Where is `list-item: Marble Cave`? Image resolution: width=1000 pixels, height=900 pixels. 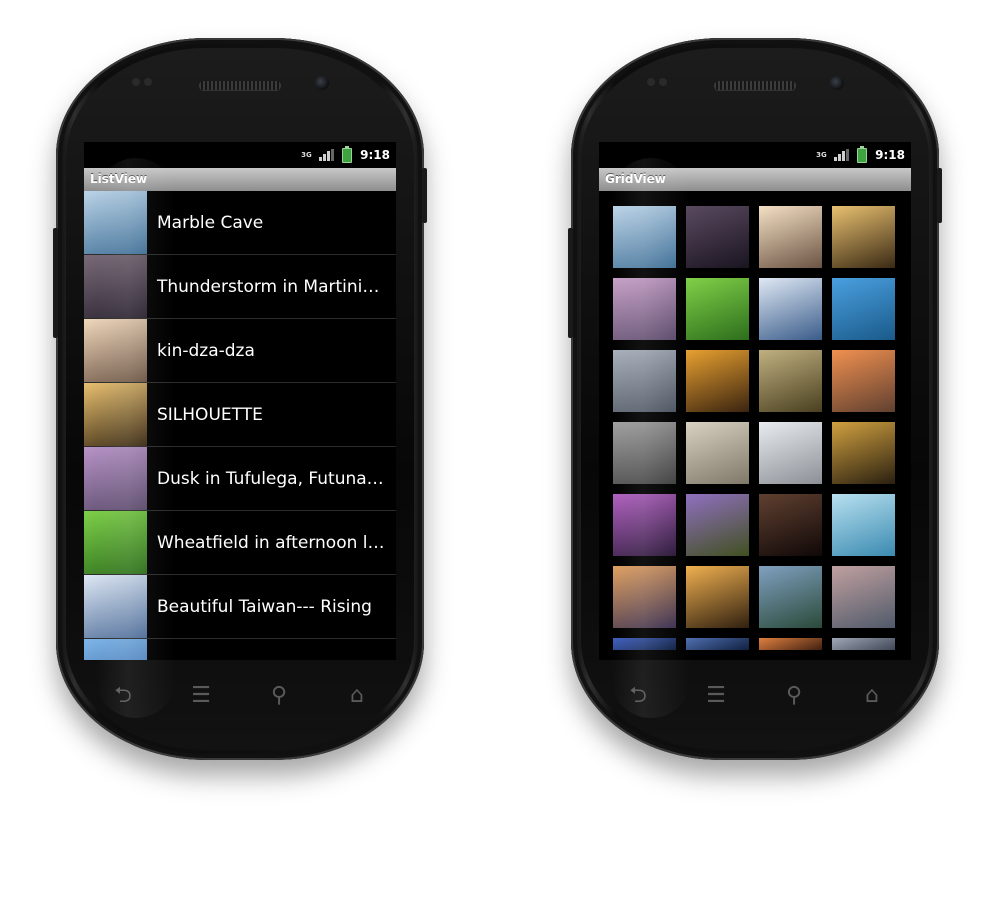 list-item: Marble Cave is located at coordinates (240, 223).